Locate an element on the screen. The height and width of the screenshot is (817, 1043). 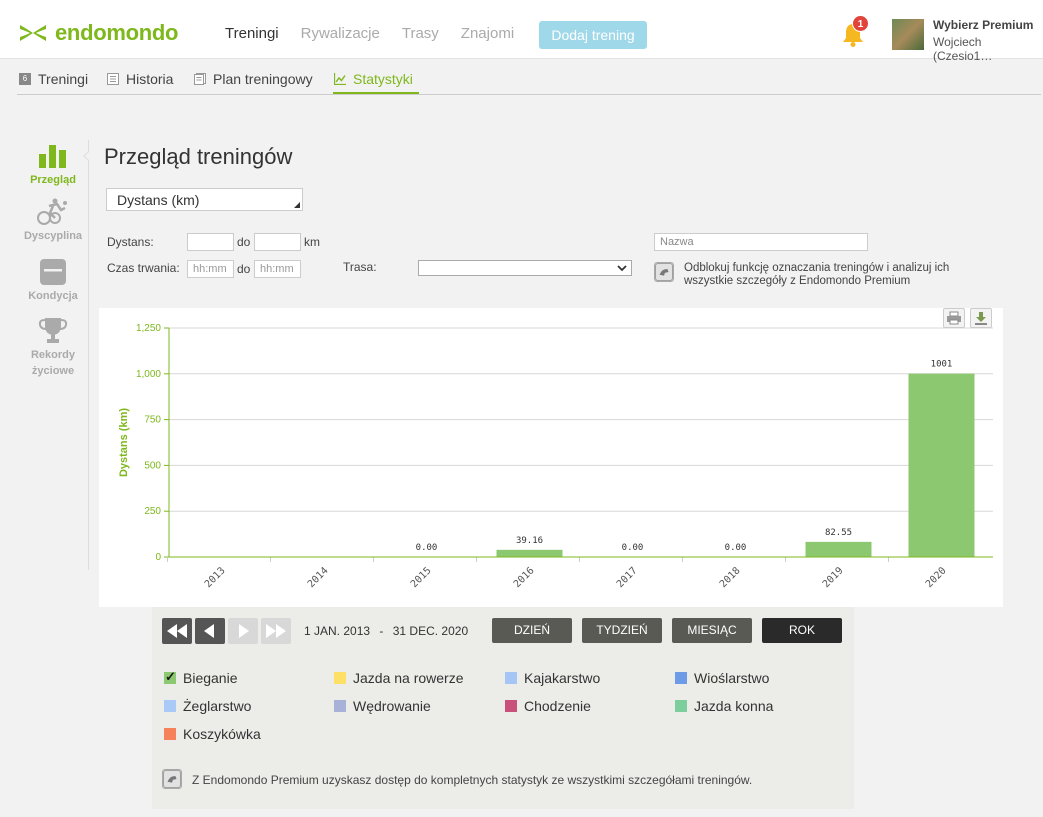
page-title: Przegląd treningów is located at coordinates (198, 156).